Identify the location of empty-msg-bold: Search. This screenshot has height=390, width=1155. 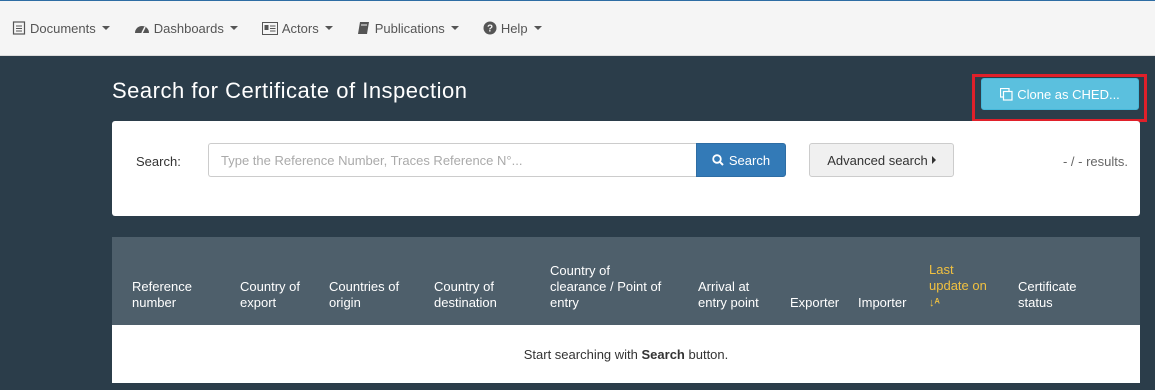
(663, 354).